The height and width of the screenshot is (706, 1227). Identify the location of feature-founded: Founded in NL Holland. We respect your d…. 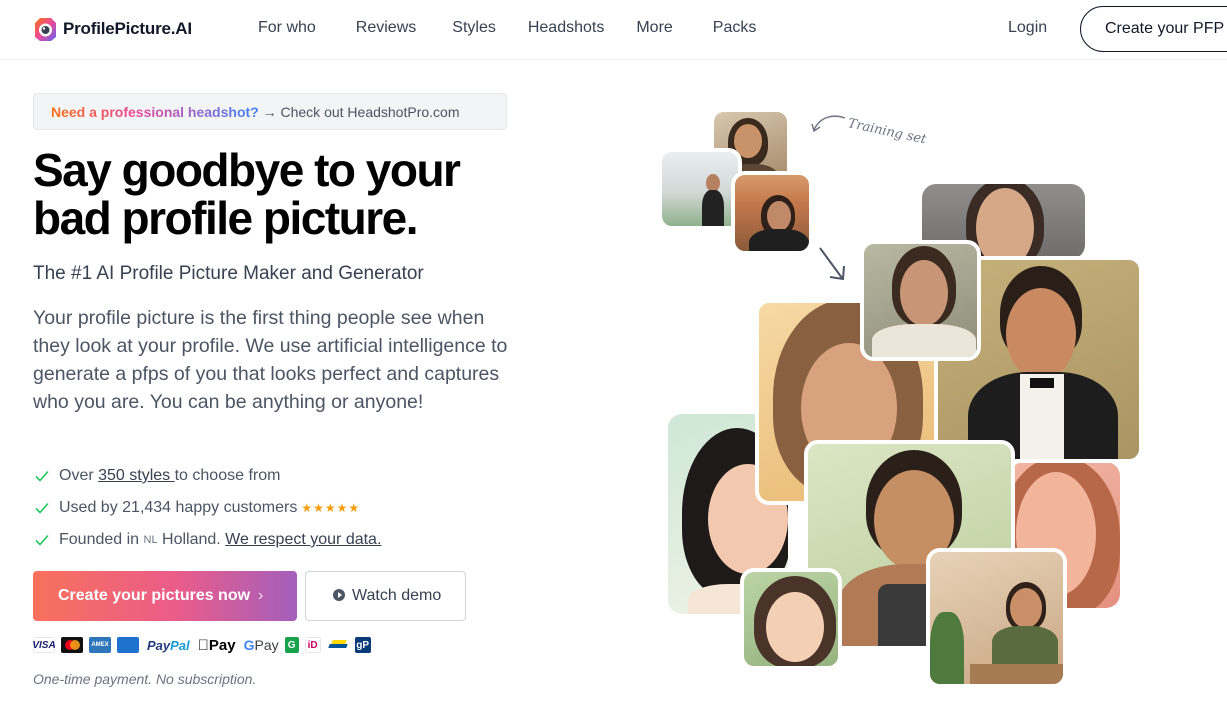
(207, 540).